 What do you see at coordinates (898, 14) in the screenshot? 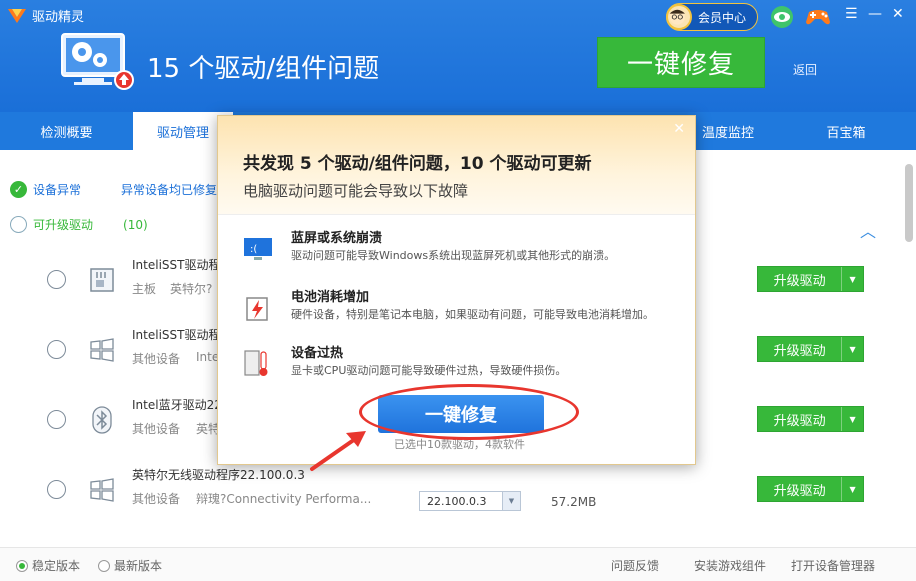
I see `close-icon: ✕` at bounding box center [898, 14].